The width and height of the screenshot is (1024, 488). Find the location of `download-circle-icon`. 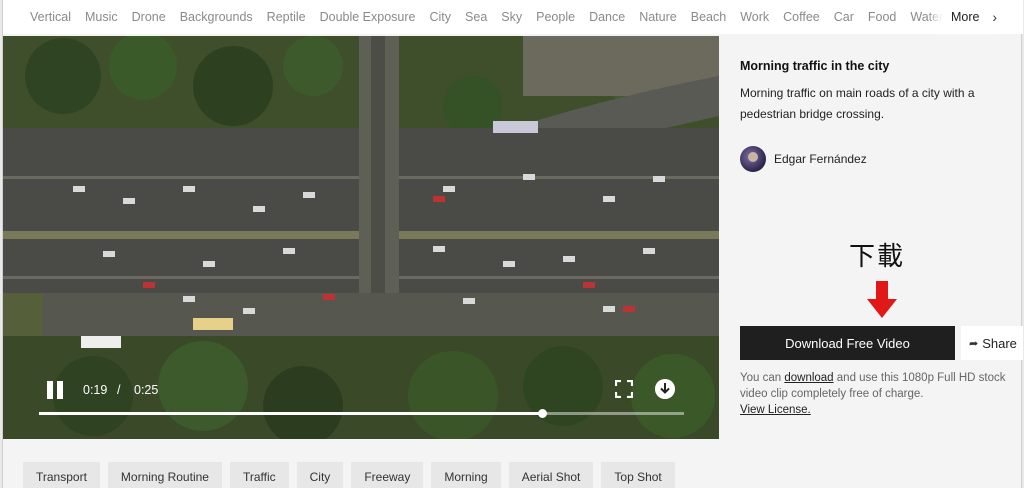

download-circle-icon is located at coordinates (665, 389).